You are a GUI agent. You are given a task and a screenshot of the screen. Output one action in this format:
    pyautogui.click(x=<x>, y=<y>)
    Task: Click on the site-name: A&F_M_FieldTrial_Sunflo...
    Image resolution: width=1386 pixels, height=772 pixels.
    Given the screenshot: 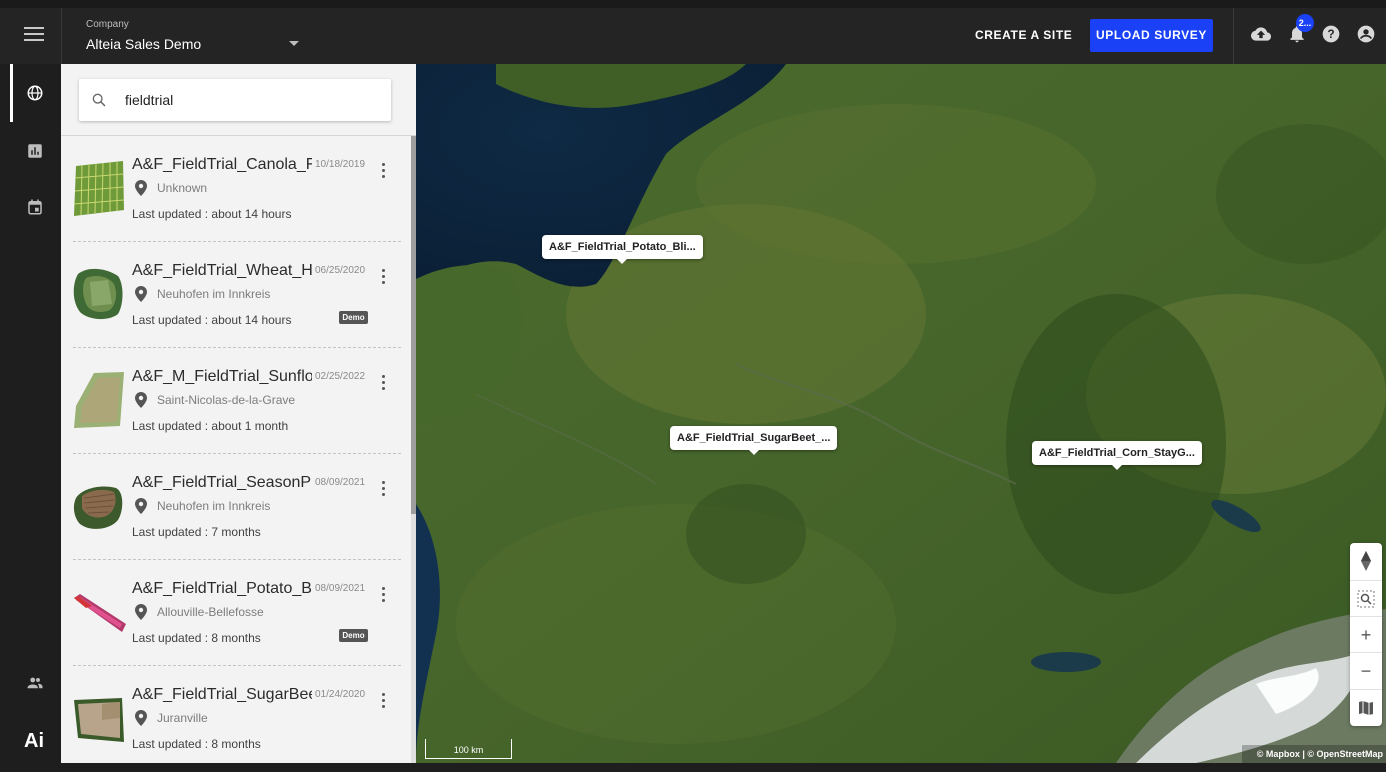 What is the action you would take?
    pyautogui.click(x=222, y=377)
    